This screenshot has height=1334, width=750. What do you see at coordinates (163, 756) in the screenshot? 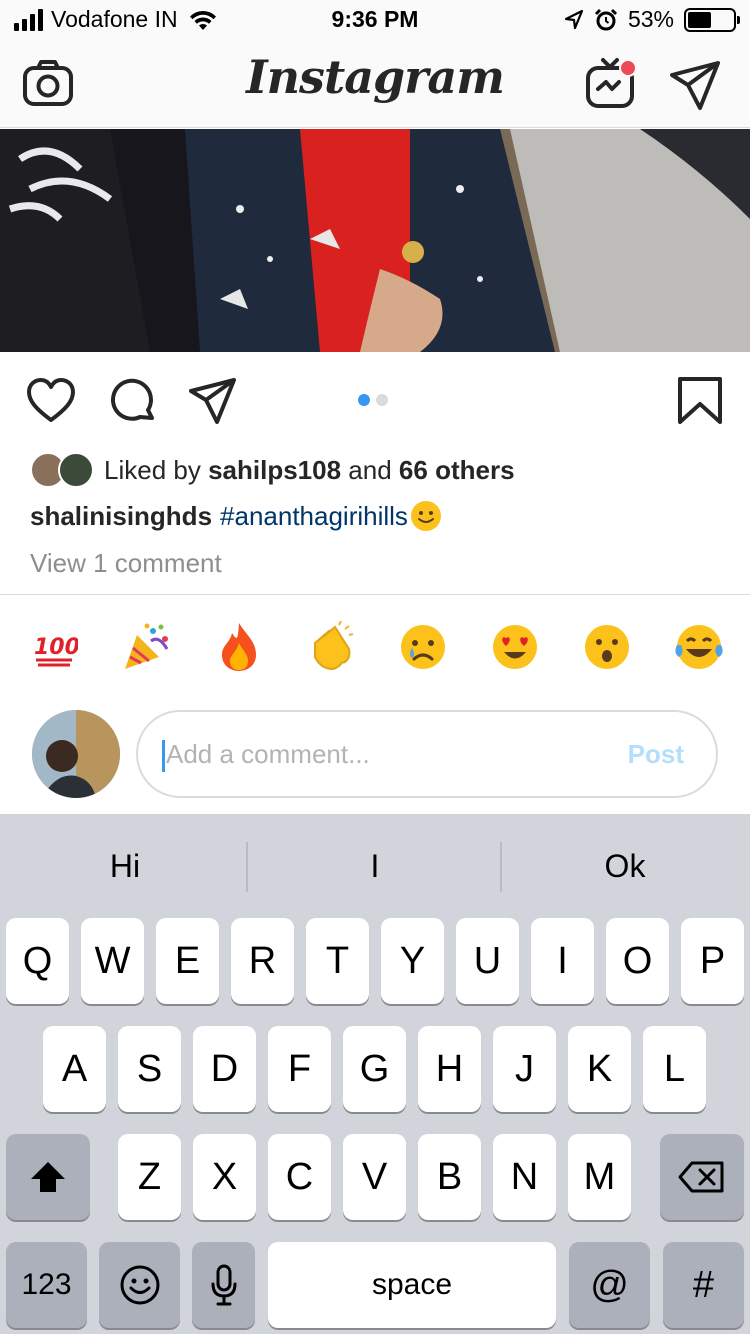
I see `text-caret` at bounding box center [163, 756].